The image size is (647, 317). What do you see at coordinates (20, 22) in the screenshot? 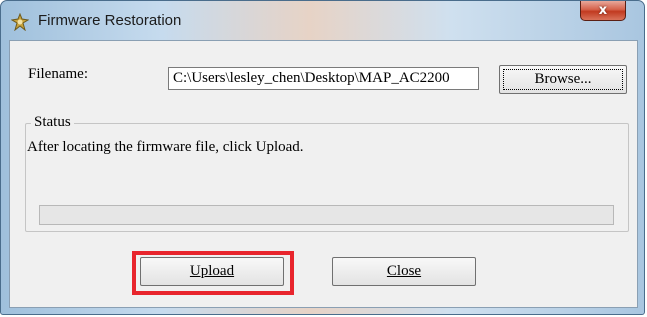
I see `firmware-restore-icon` at bounding box center [20, 22].